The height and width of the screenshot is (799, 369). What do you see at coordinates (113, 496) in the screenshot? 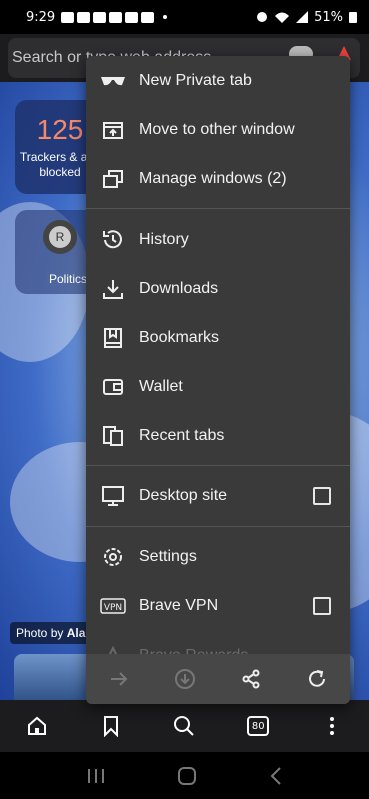
I see `desktop-site-icon` at bounding box center [113, 496].